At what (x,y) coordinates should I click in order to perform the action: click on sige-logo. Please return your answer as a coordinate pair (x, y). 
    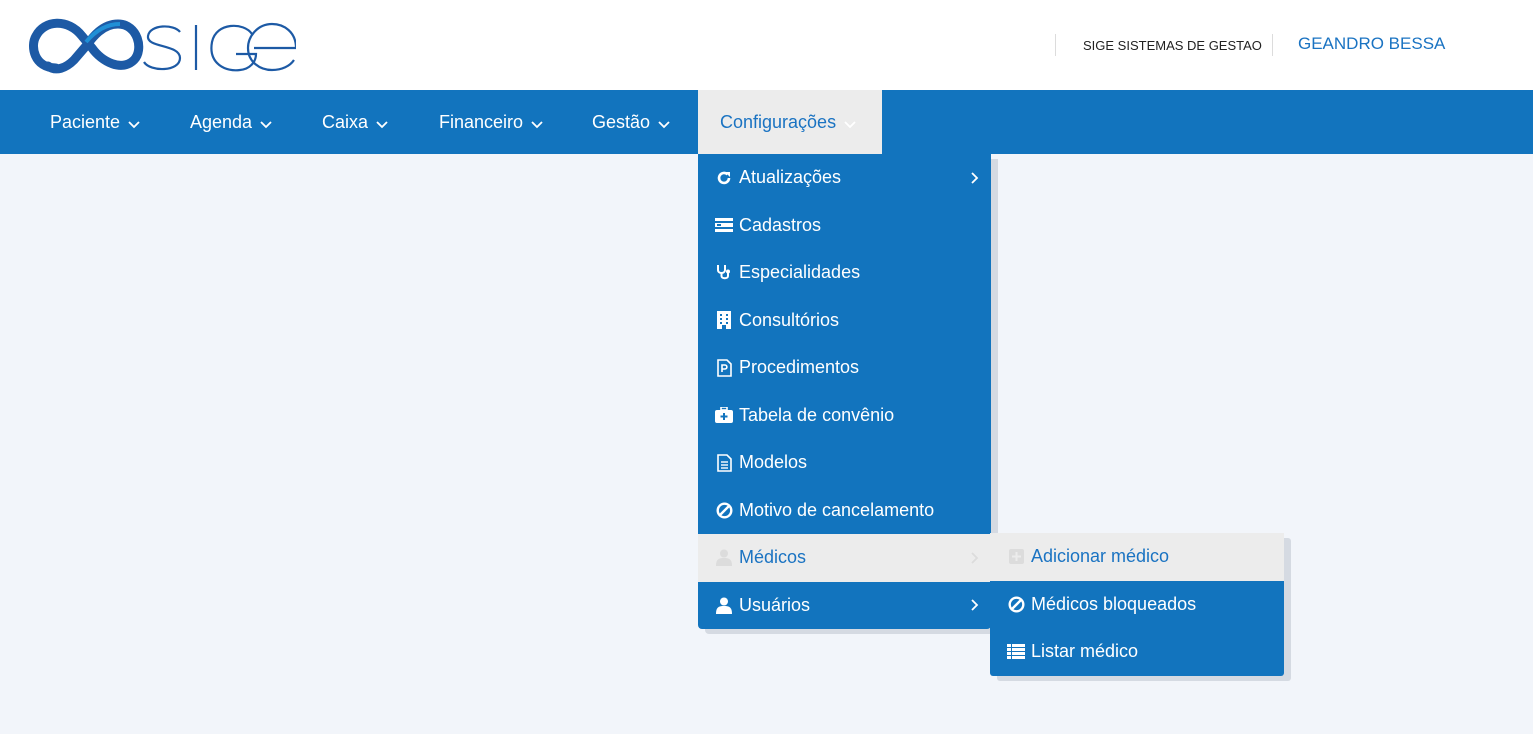
    Looking at the image, I should click on (161, 46).